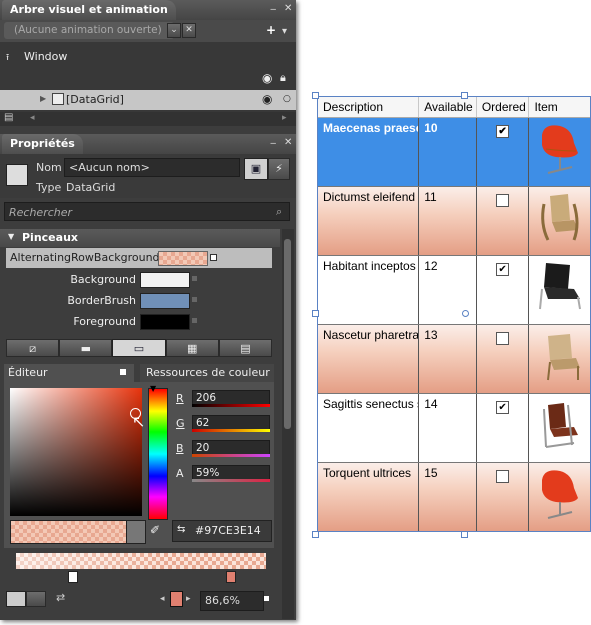 The height and width of the screenshot is (625, 591). Describe the element at coordinates (192, 348) in the screenshot. I see `tile-brush-icon: ▦` at that location.